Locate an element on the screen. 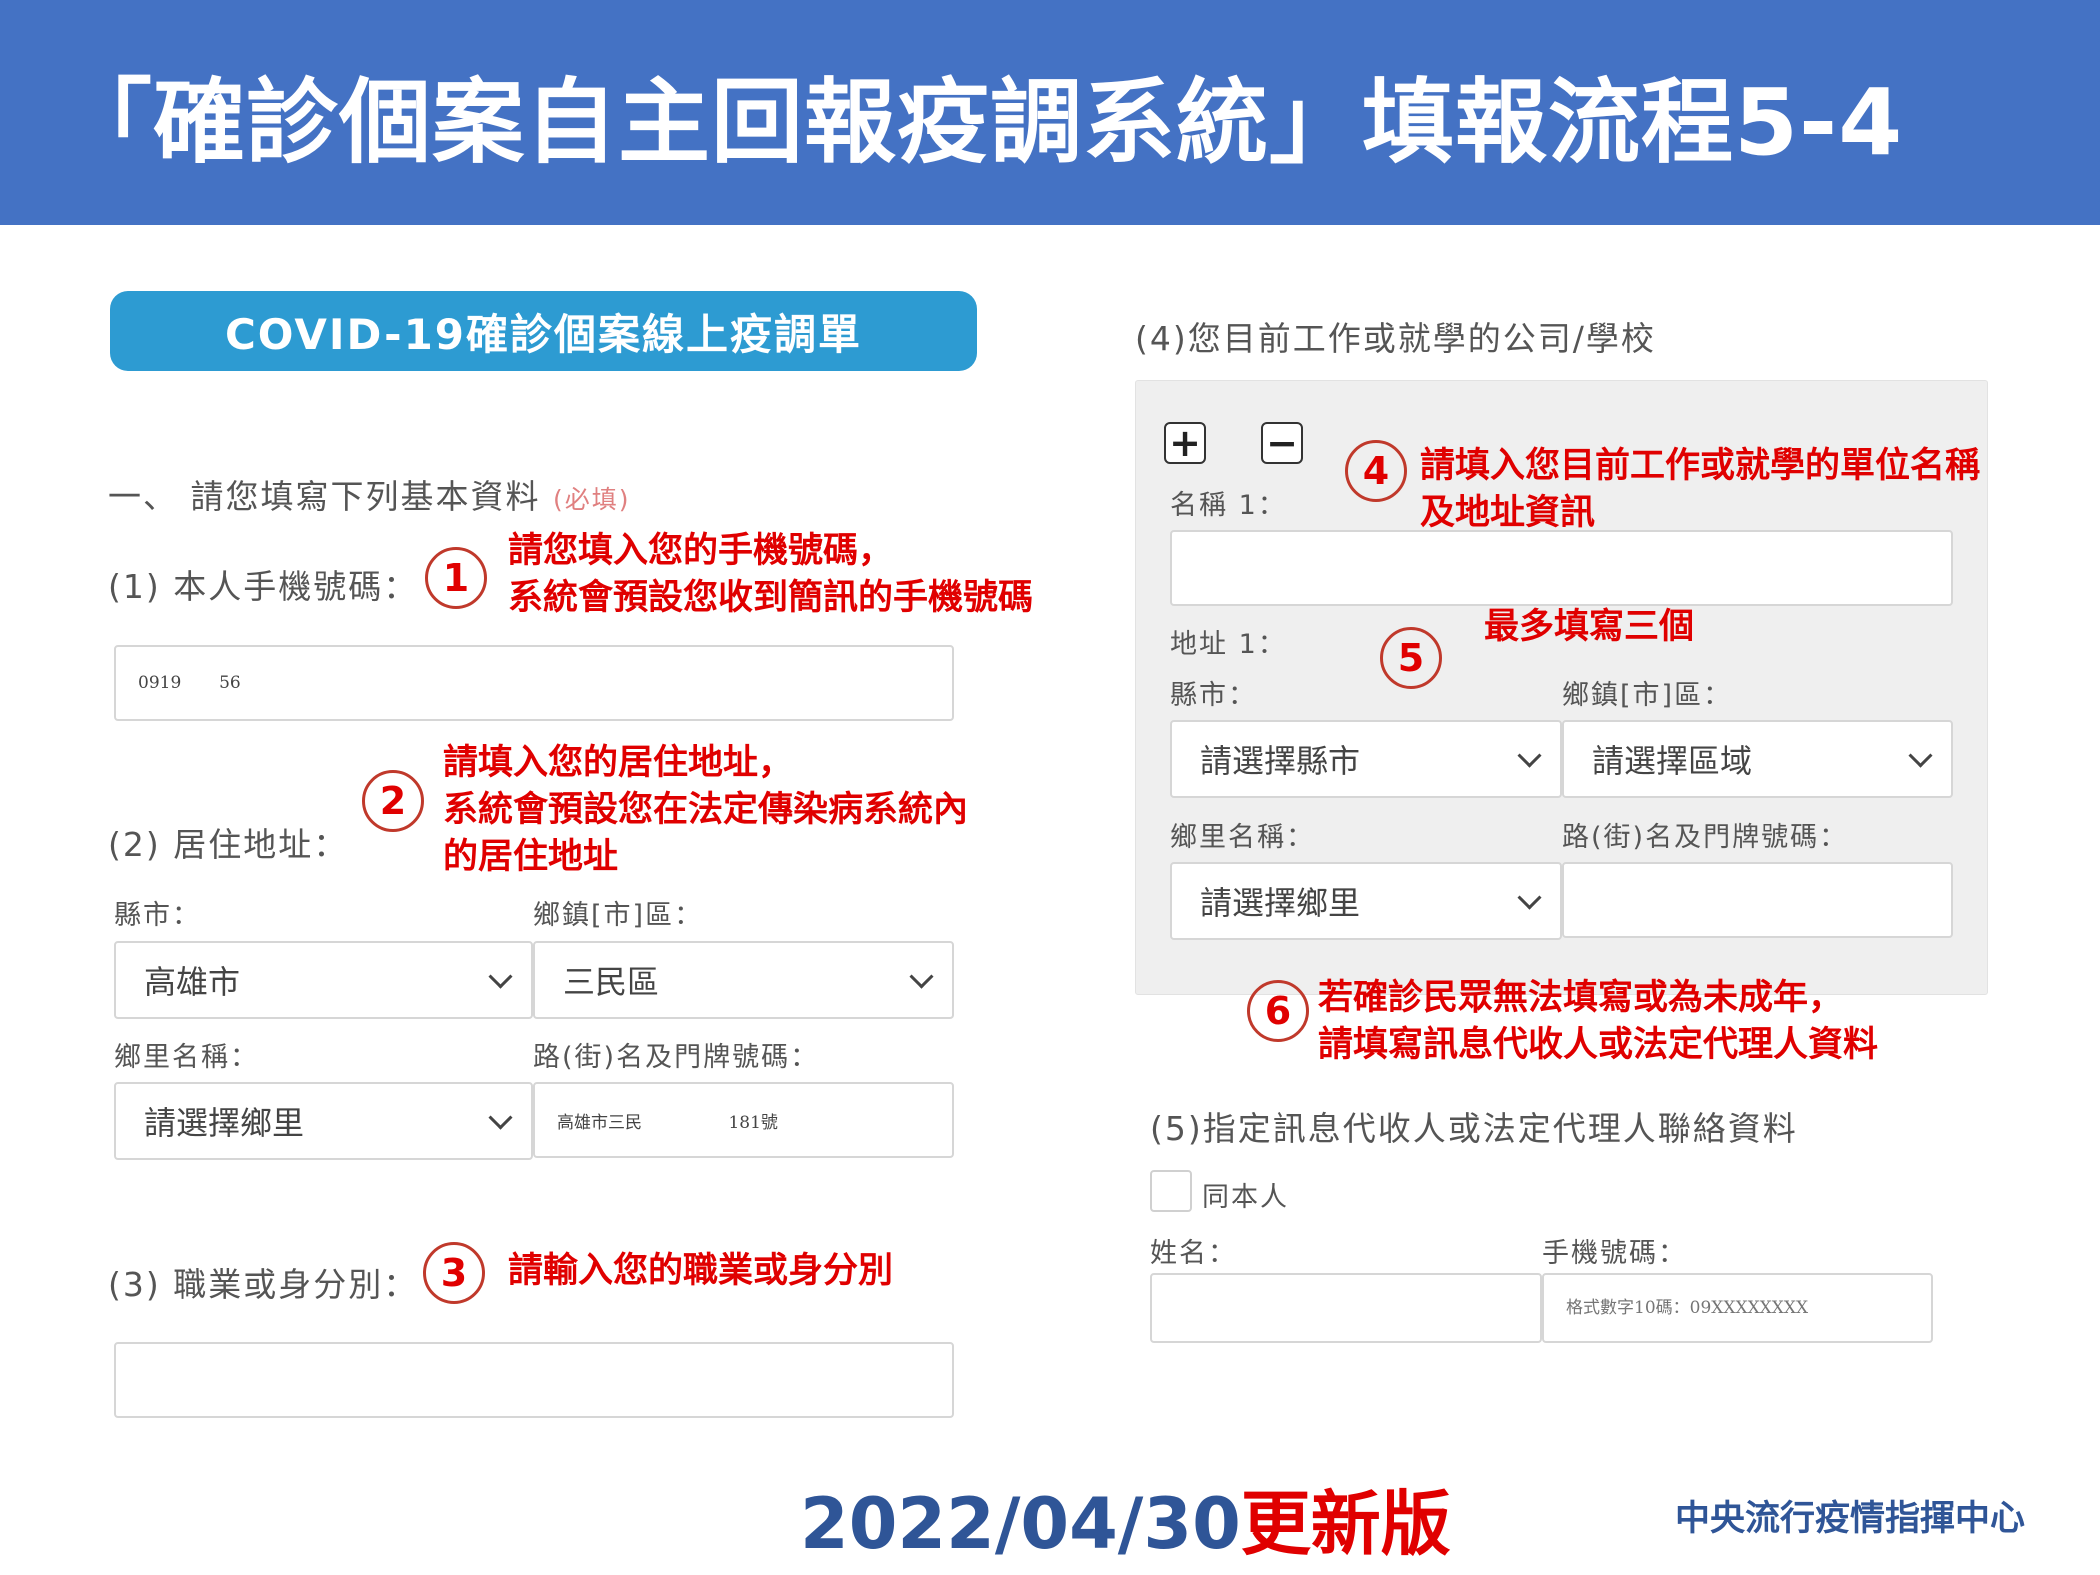 This screenshot has height=1575, width=2100. workplace-village-value: 請選擇鄉里 is located at coordinates (1280, 903).